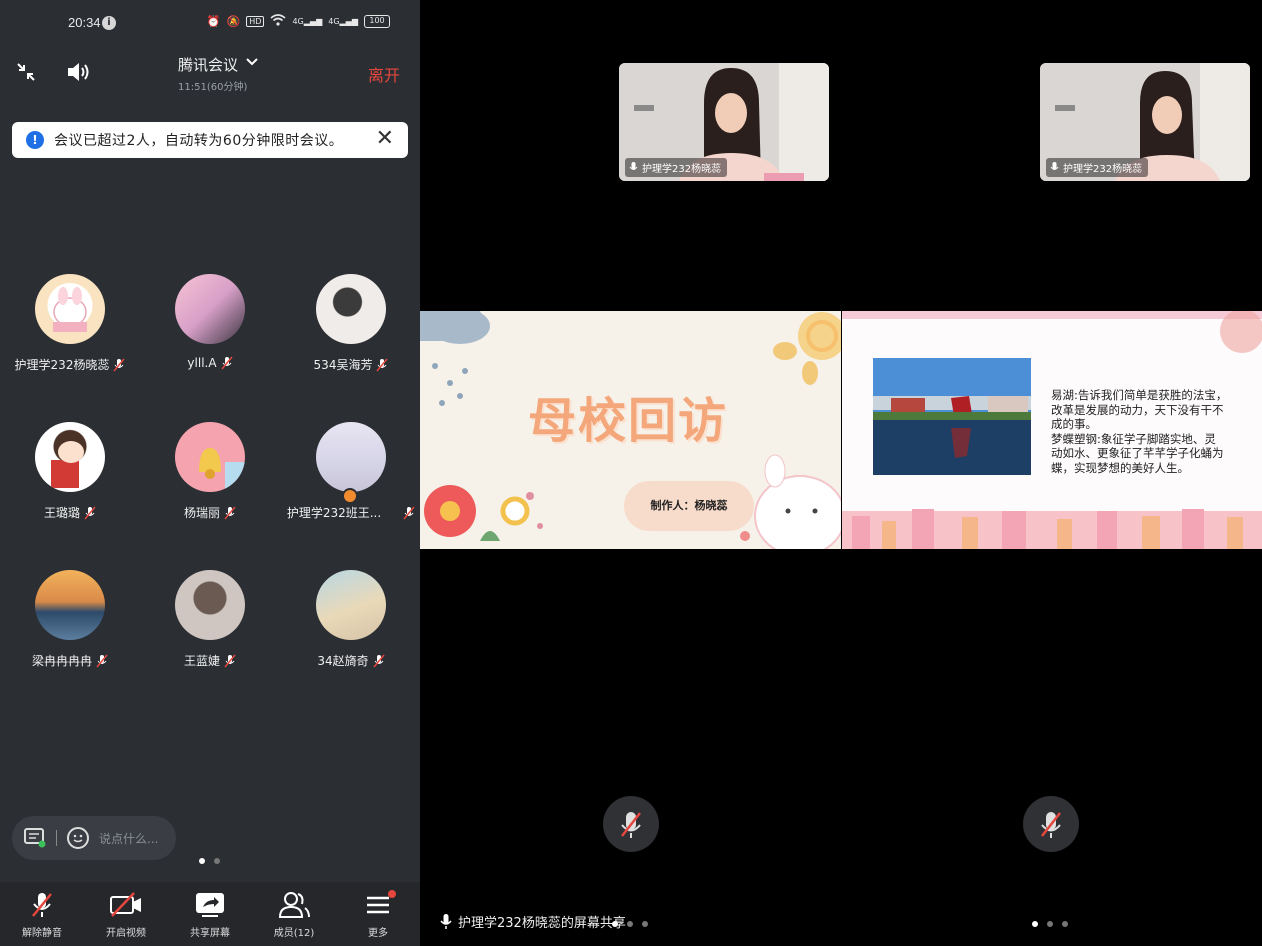  What do you see at coordinates (70, 512) in the screenshot?
I see `member-name-row: 王璐璐` at bounding box center [70, 512].